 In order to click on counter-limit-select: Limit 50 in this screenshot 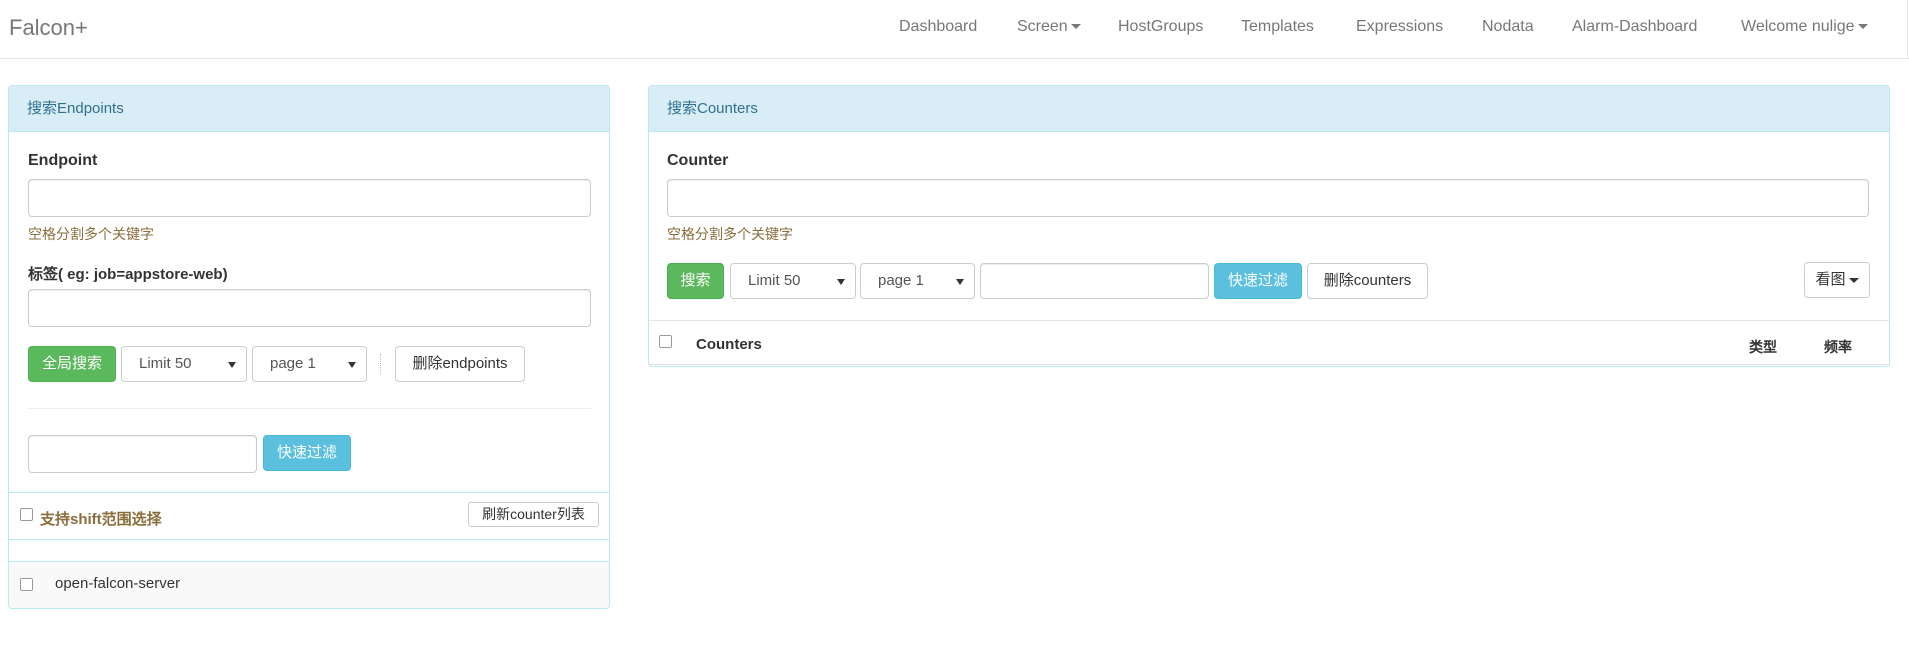, I will do `click(793, 281)`.